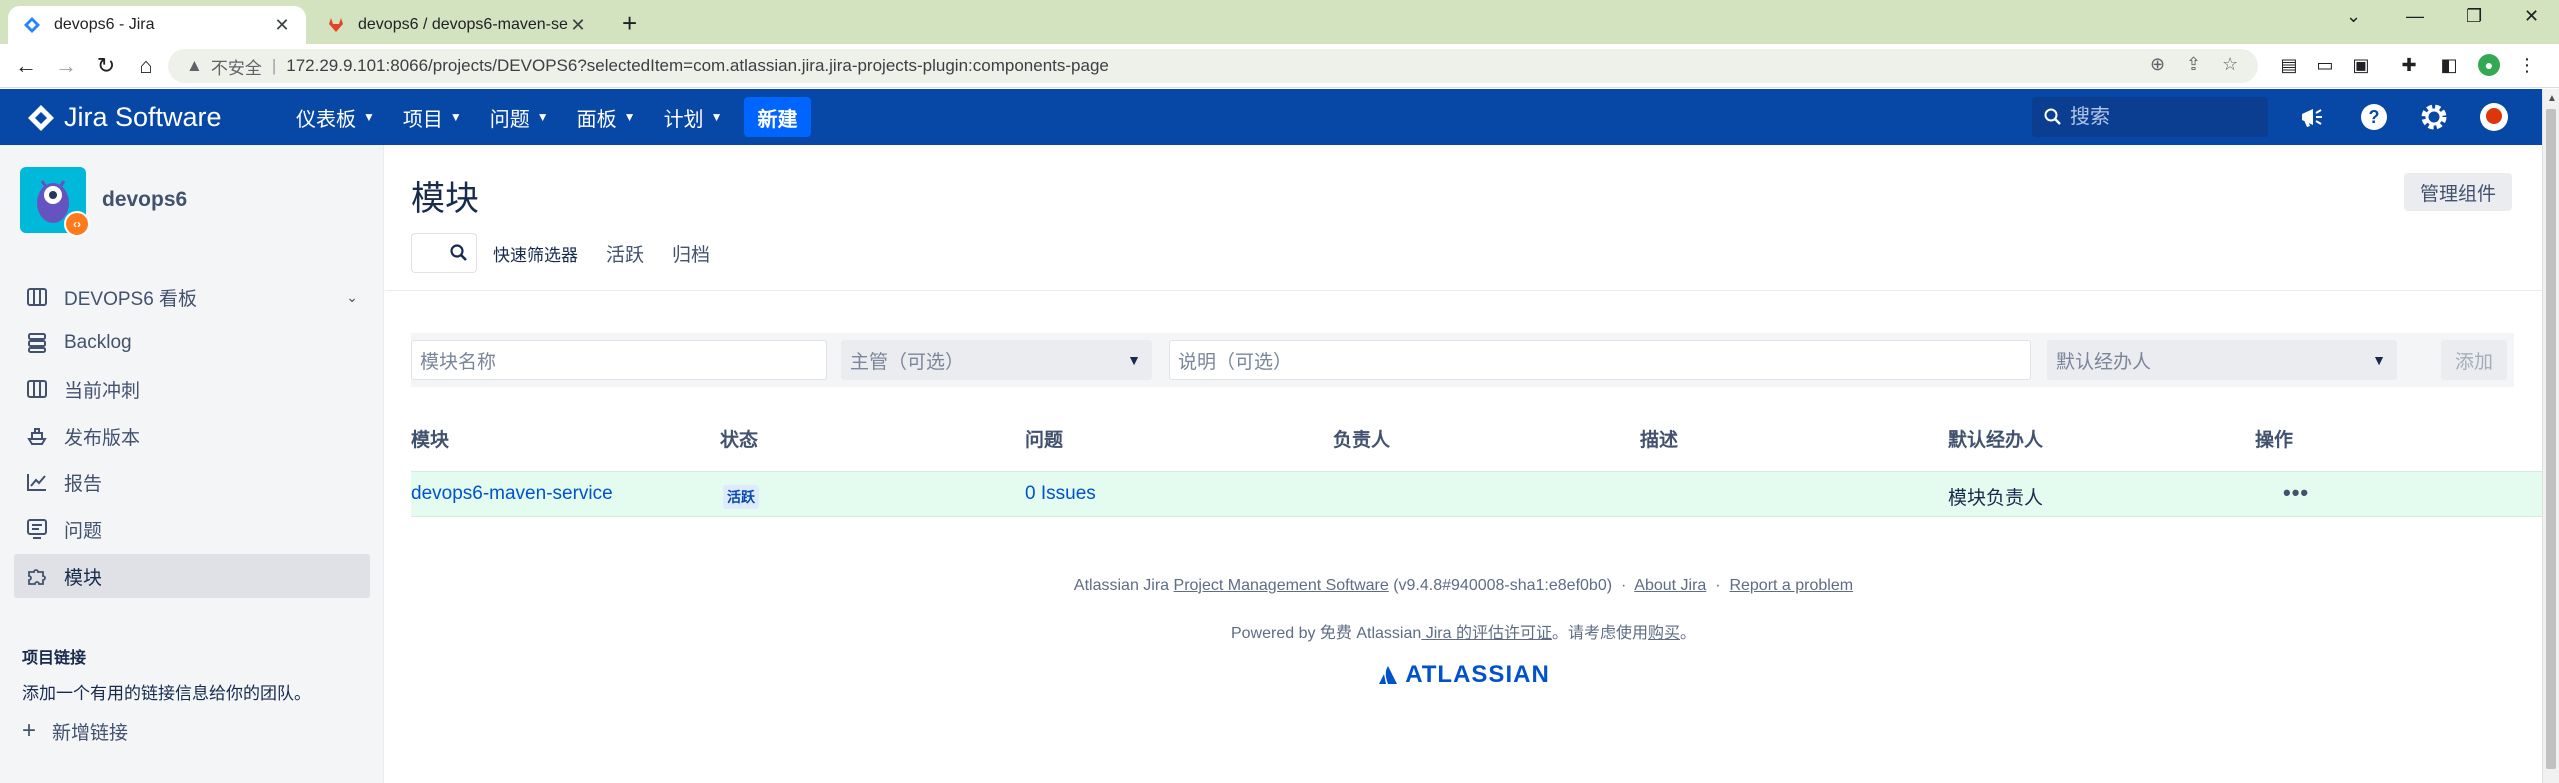  I want to click on close-window-icon: ✕, so click(2531, 16).